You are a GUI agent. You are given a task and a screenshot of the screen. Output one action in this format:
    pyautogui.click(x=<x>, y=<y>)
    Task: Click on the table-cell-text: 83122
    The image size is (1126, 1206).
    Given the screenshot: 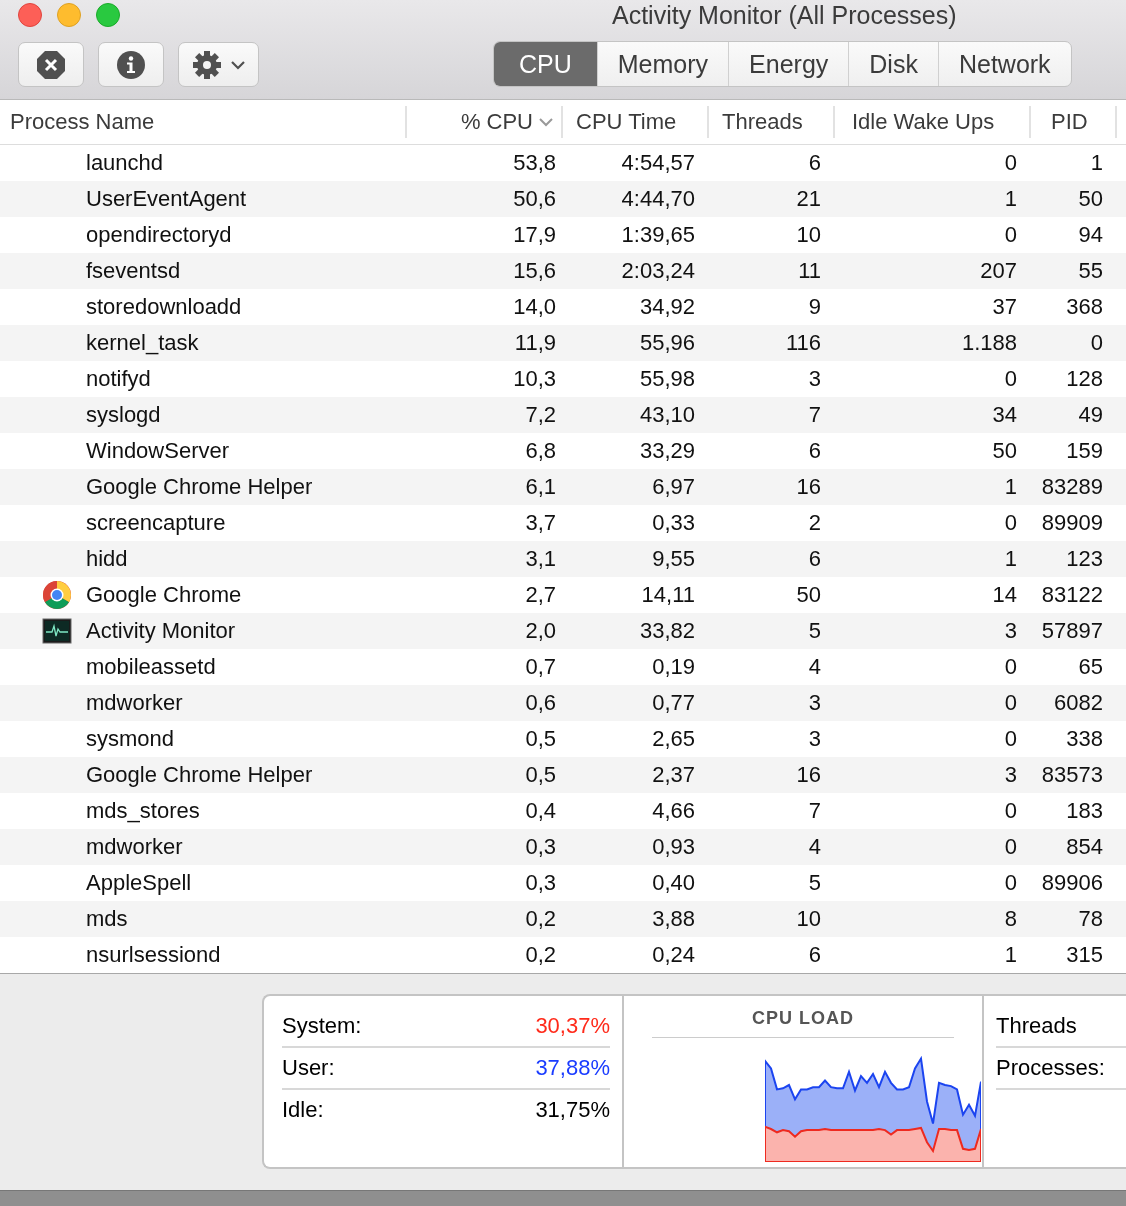 What is the action you would take?
    pyautogui.click(x=1072, y=595)
    